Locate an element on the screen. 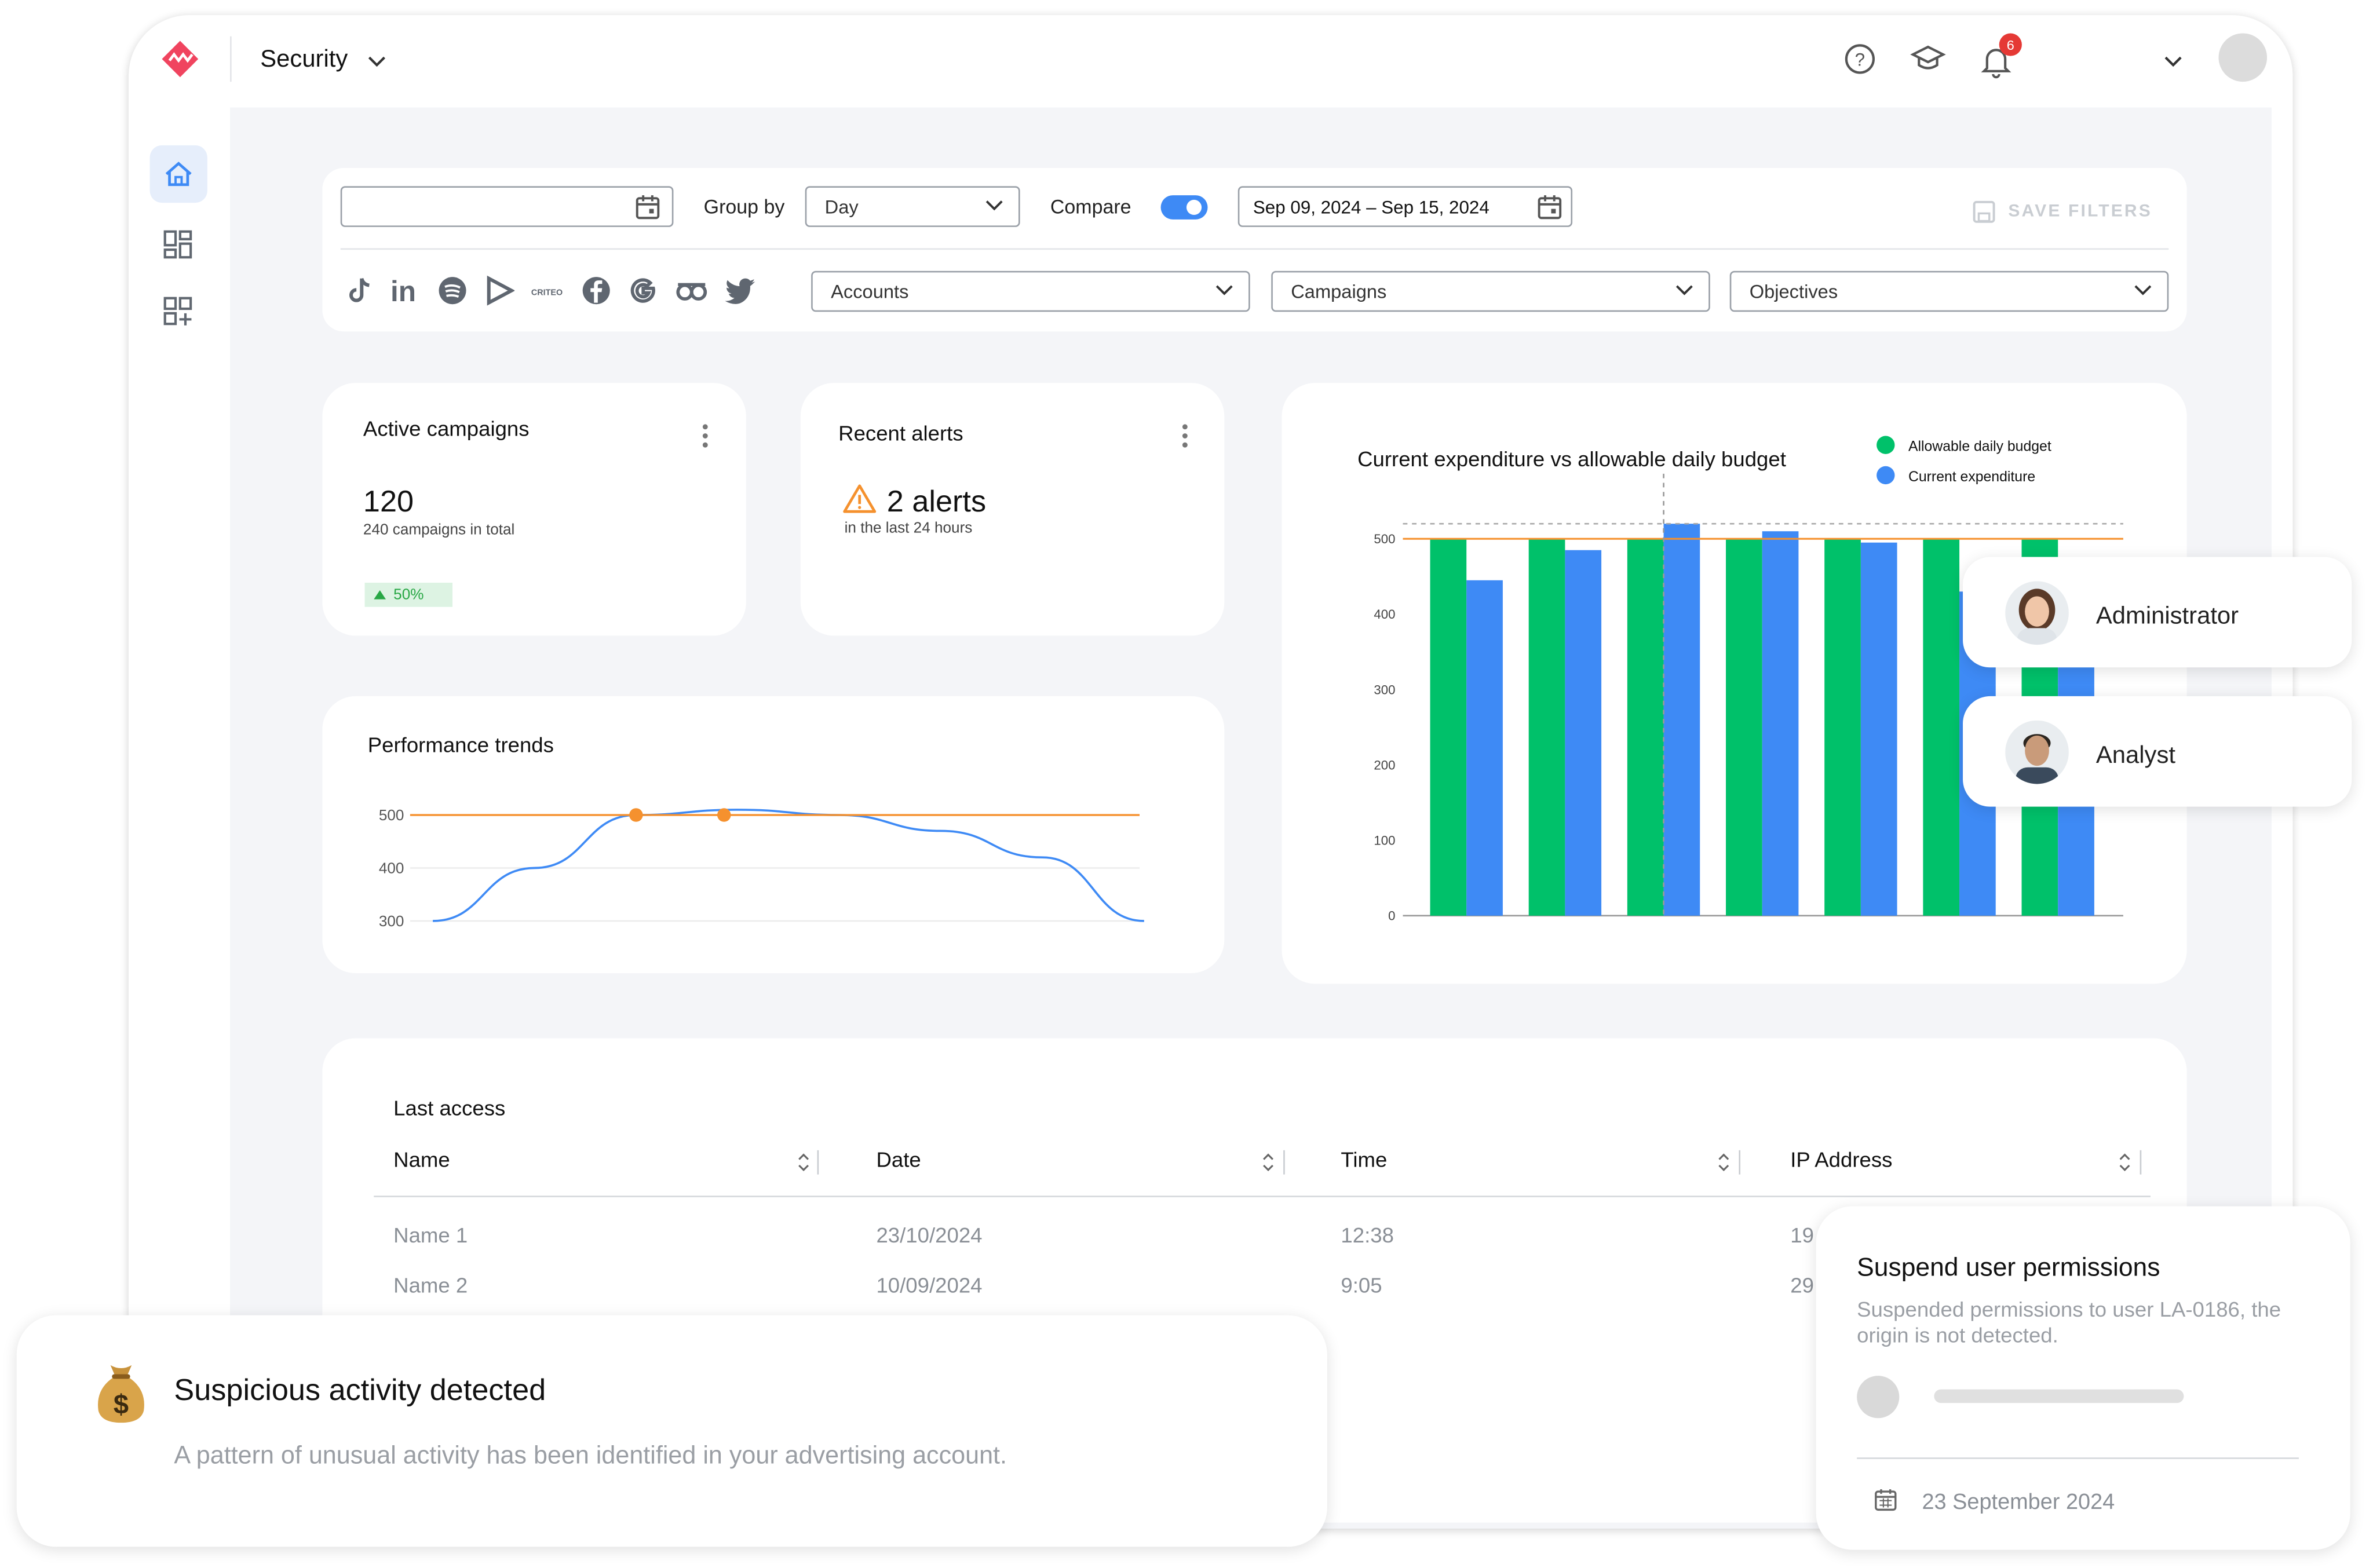 This screenshot has width=2373, height=1568. group-by-label: Group by is located at coordinates (744, 207).